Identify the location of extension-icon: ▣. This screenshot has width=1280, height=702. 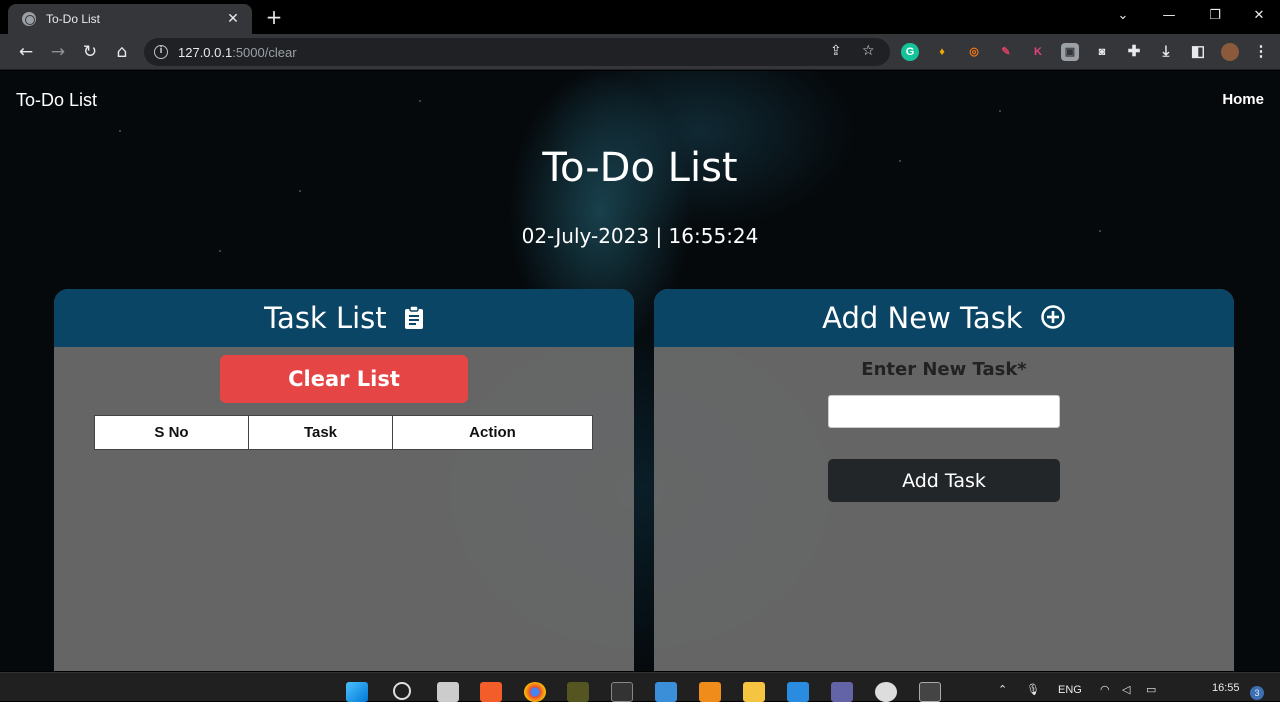
(1070, 52).